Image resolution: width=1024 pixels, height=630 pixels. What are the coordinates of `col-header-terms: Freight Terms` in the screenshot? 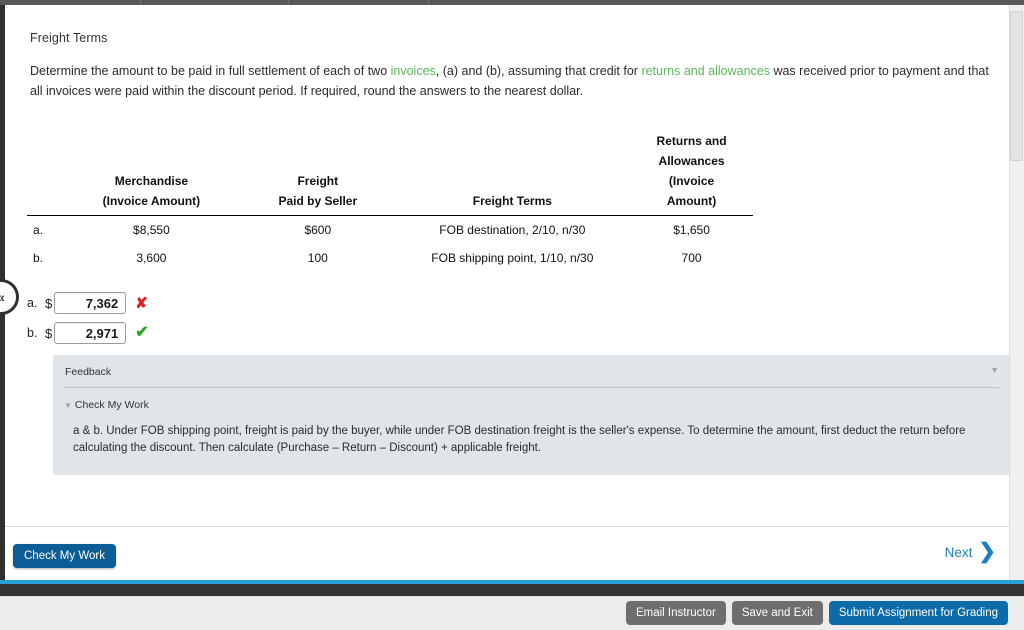 It's located at (512, 173).